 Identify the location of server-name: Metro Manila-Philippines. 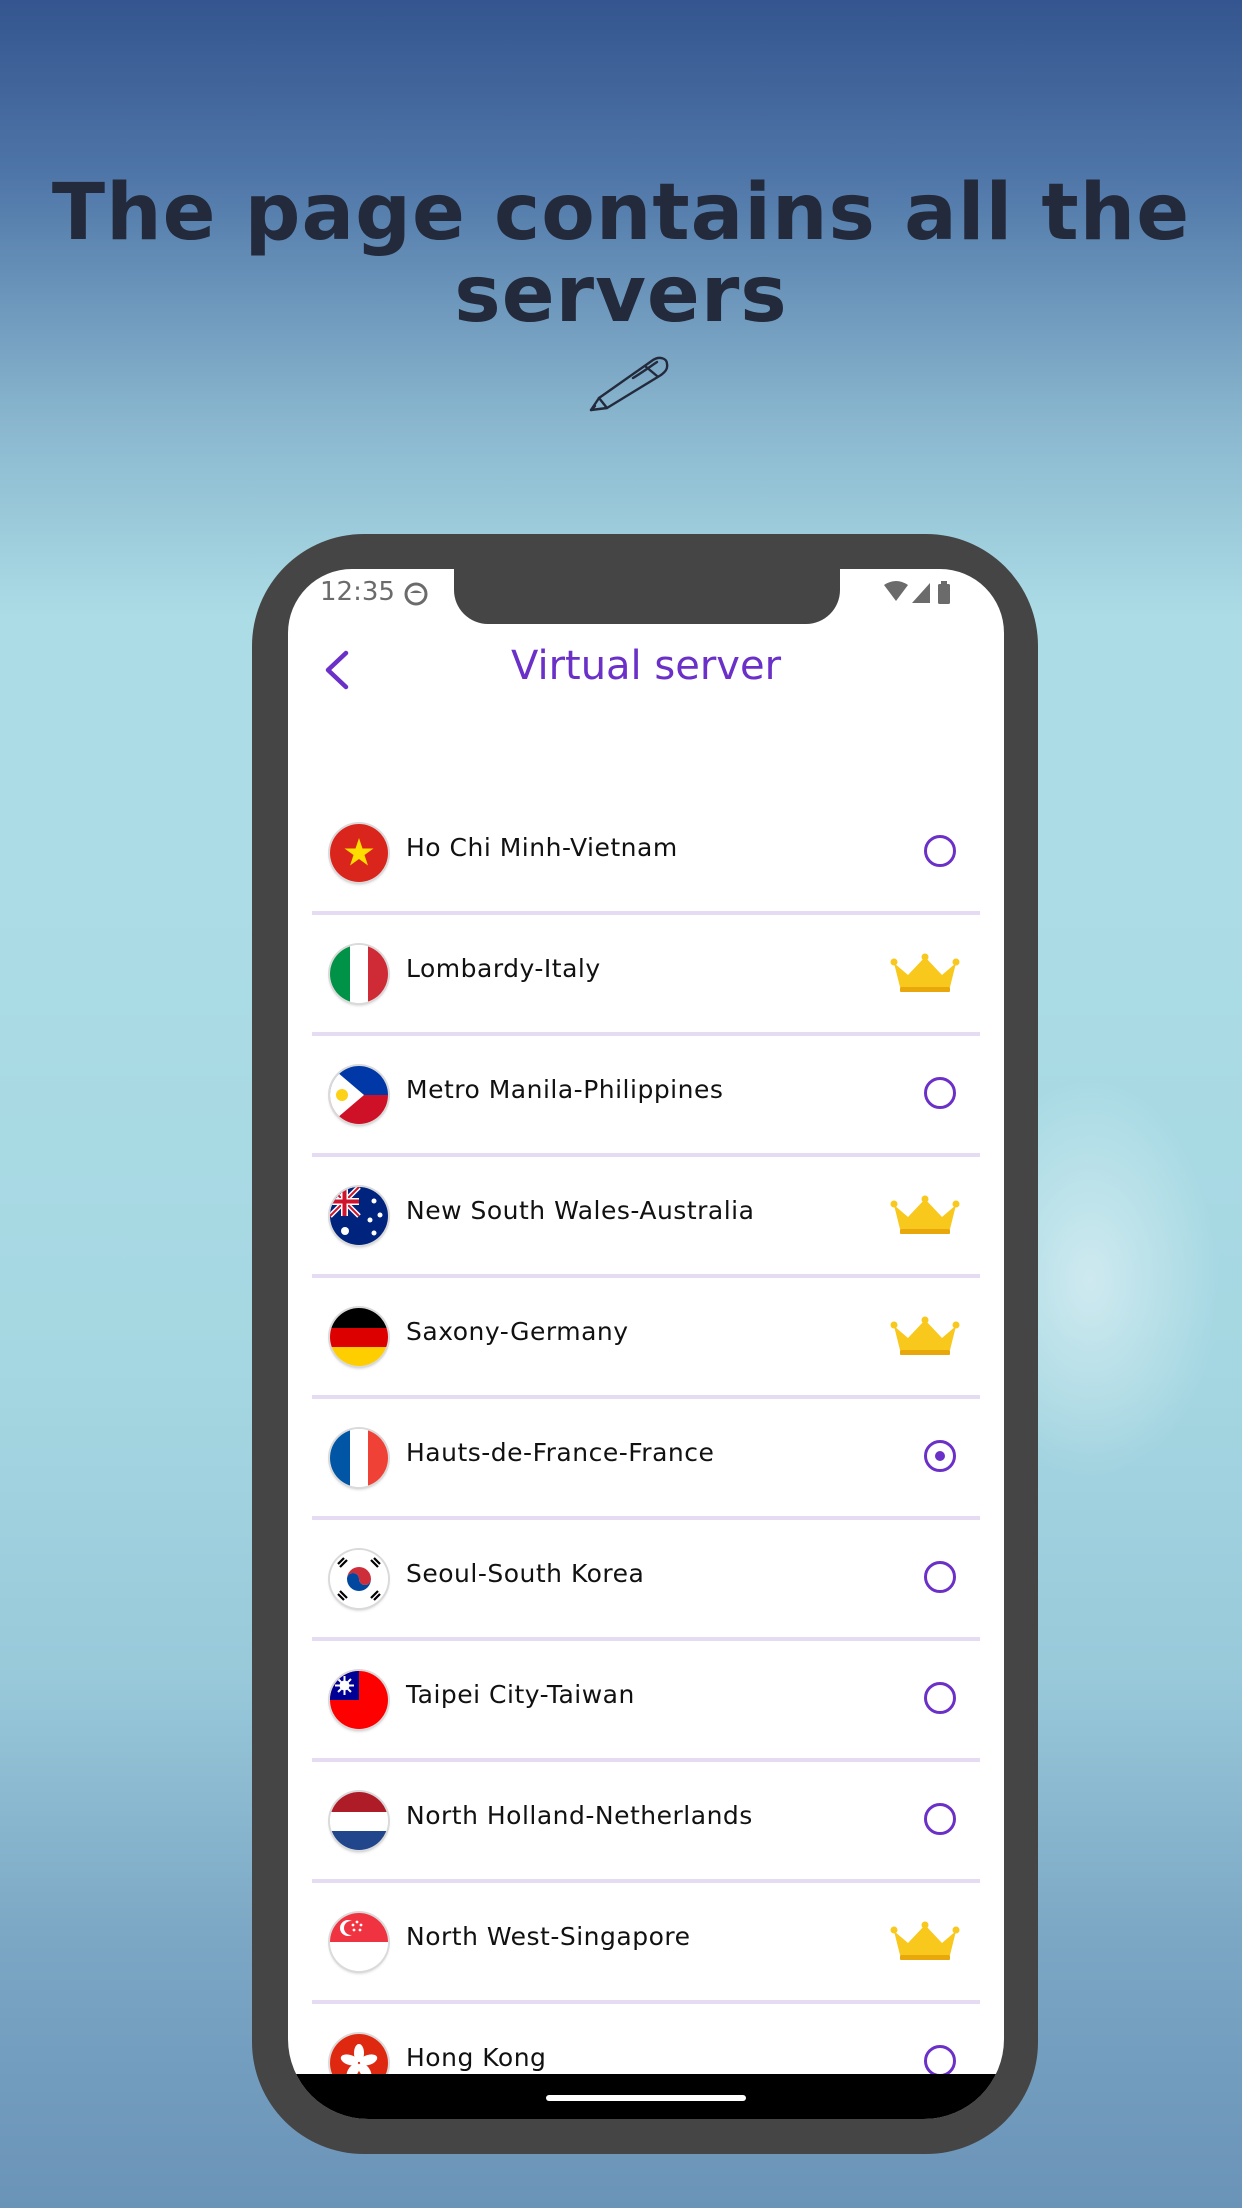
(565, 1089).